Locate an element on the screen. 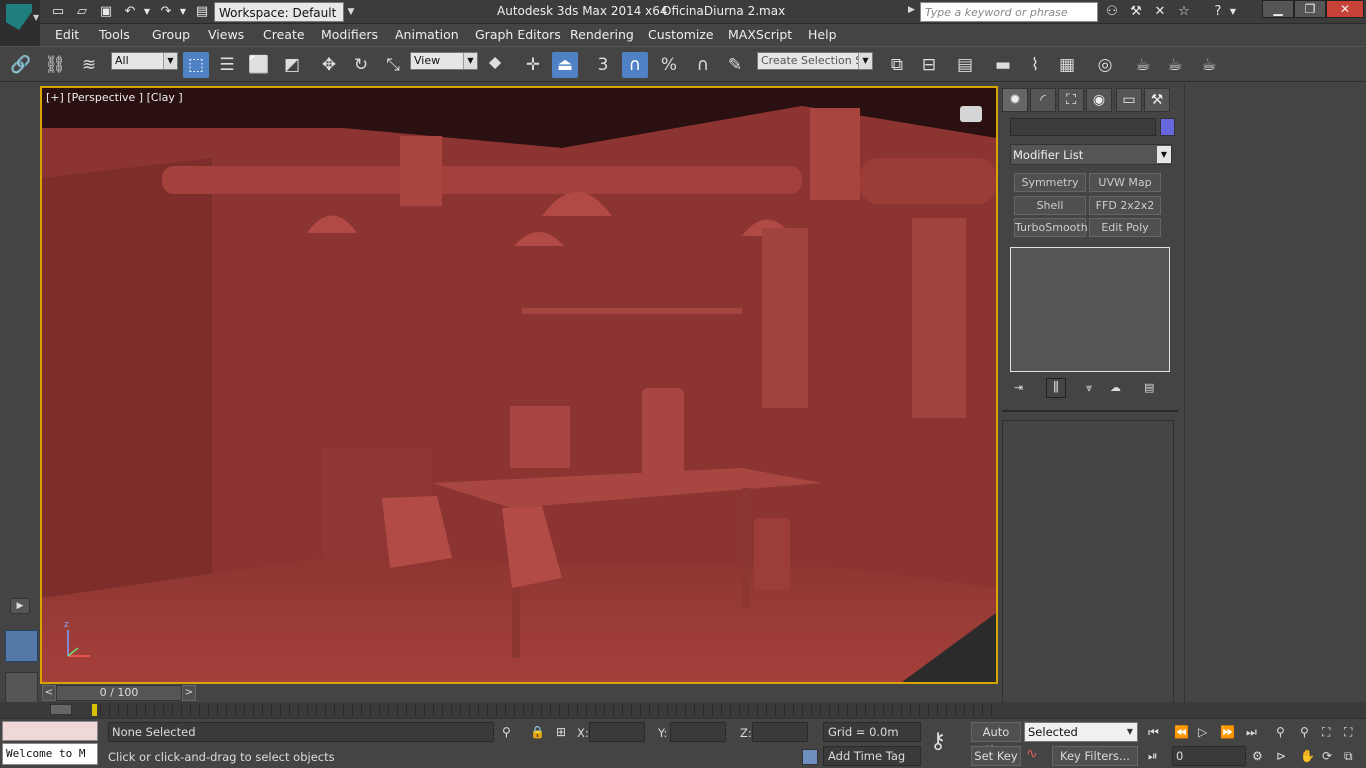 Image resolution: width=1366 pixels, height=768 pixels. key-mode-select: Selected ▼ is located at coordinates (1081, 732).